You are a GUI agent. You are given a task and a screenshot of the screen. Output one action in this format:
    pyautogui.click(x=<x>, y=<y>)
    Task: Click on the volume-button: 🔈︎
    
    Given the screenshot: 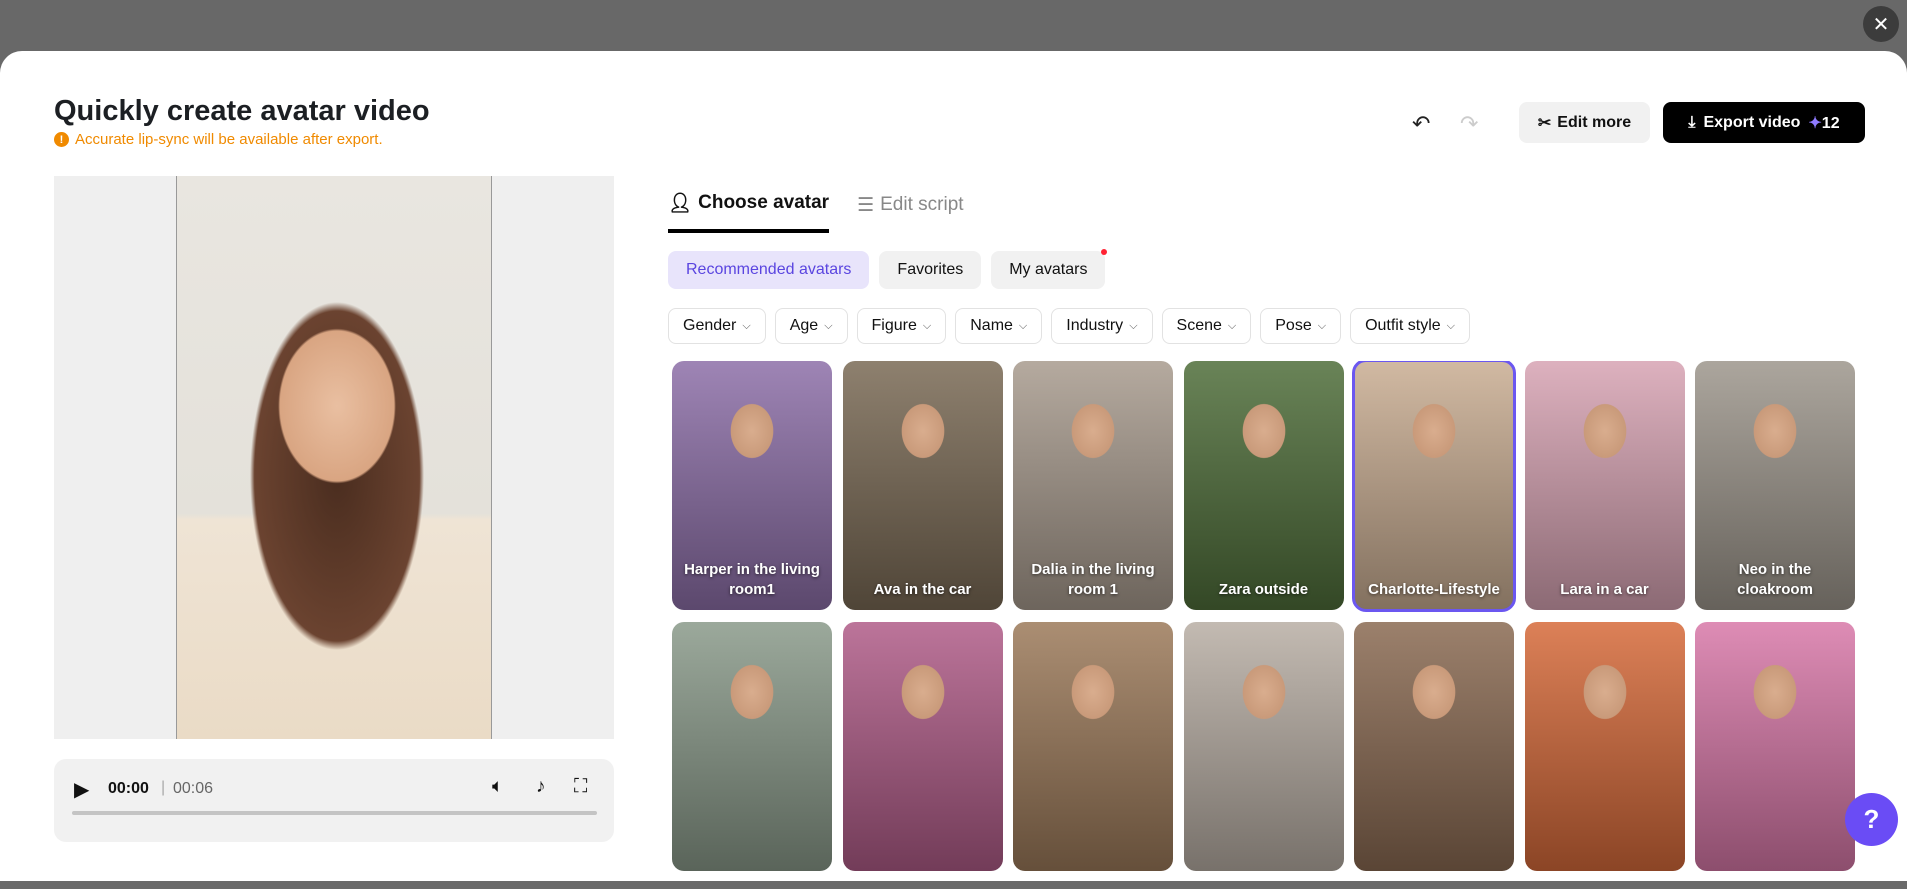 What is the action you would take?
    pyautogui.click(x=497, y=787)
    